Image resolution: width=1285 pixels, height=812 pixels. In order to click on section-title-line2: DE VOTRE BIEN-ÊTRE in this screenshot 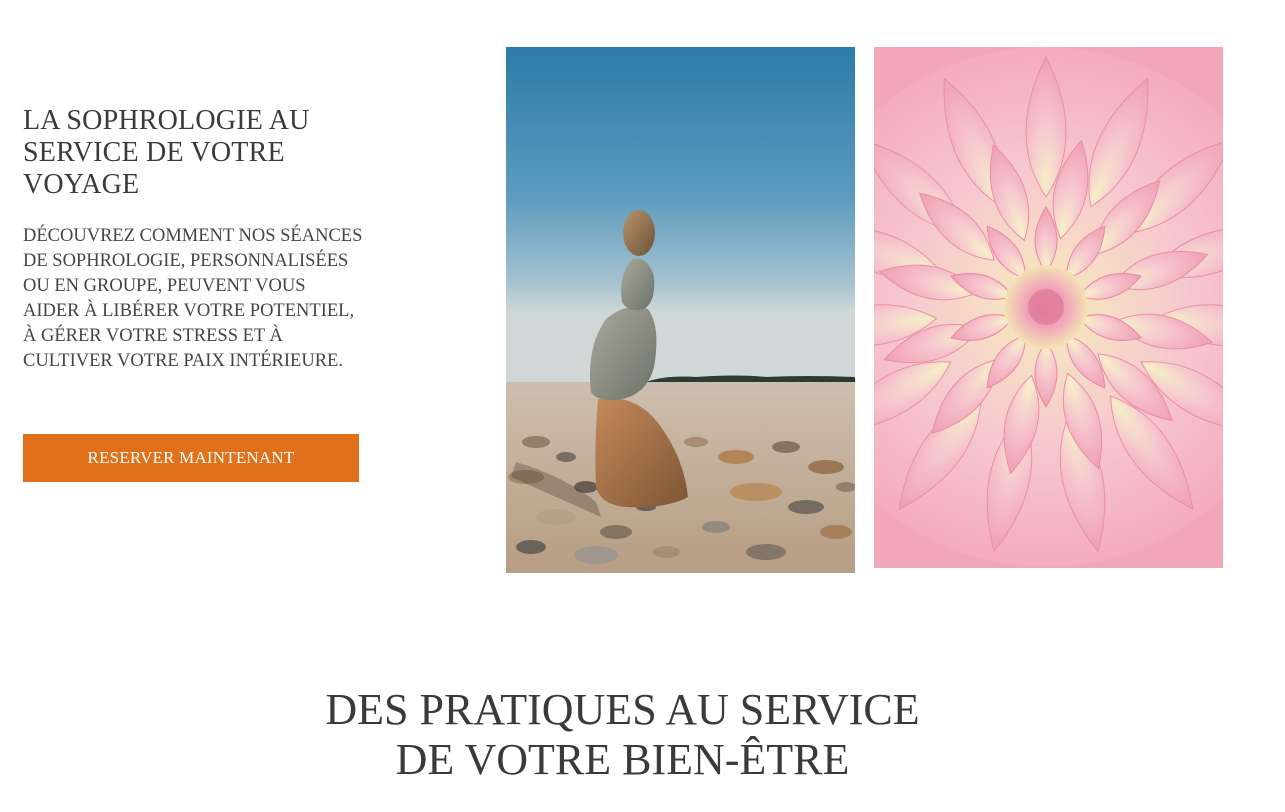, I will do `click(622, 759)`.